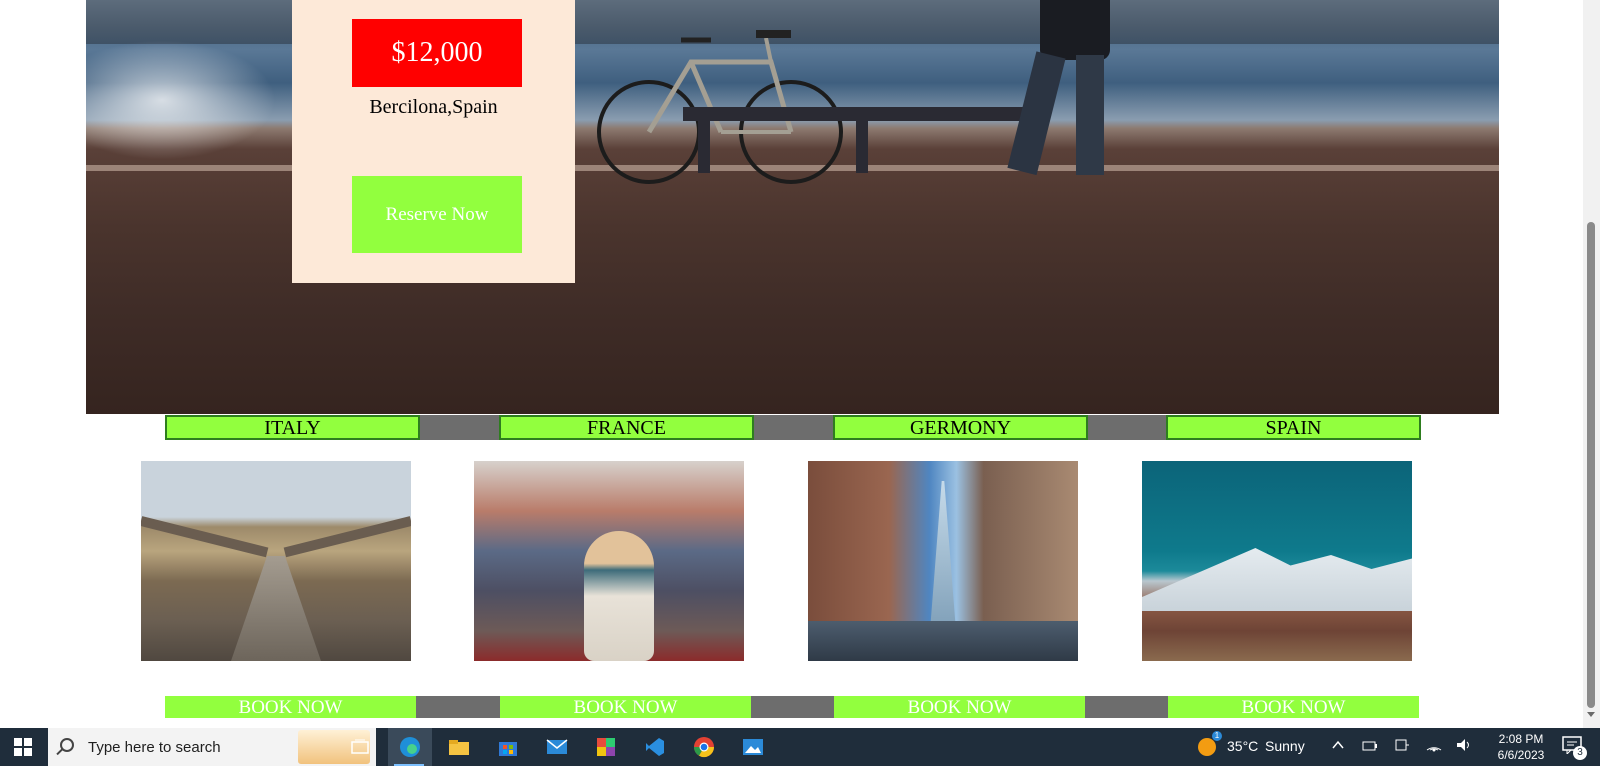  Describe the element at coordinates (181, 100) in the screenshot. I see `hero-water` at that location.